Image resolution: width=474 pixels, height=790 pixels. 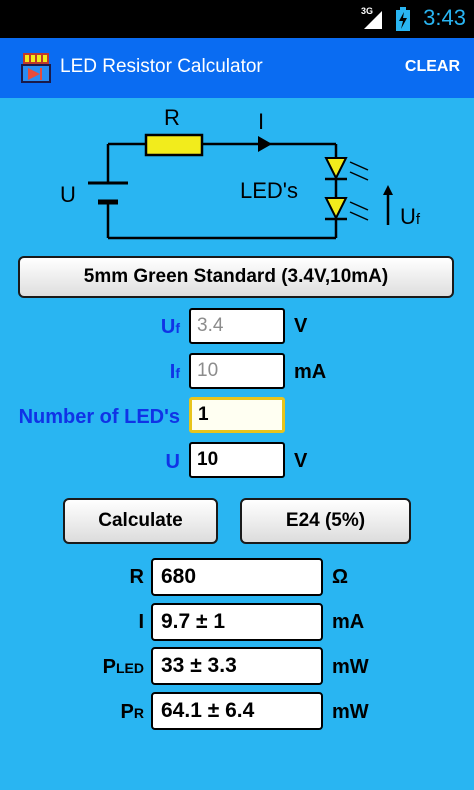 I want to click on clear-button: CLEAR, so click(x=432, y=67).